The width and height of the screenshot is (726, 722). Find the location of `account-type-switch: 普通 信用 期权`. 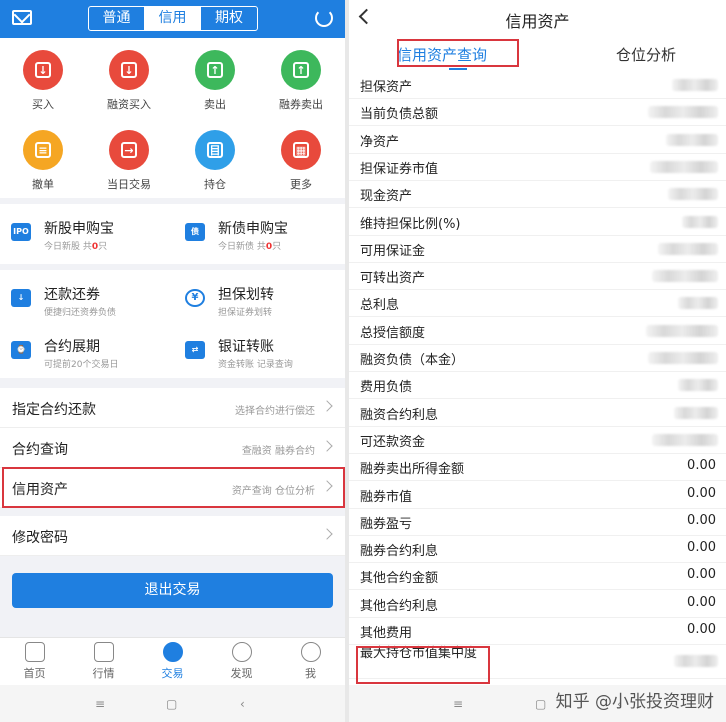

account-type-switch: 普通 信用 期权 is located at coordinates (173, 18).